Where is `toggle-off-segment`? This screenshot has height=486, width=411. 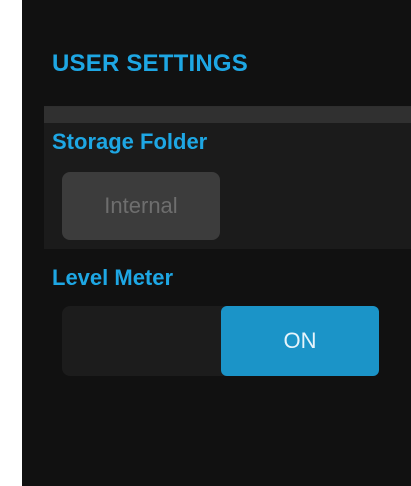 toggle-off-segment is located at coordinates (141, 341).